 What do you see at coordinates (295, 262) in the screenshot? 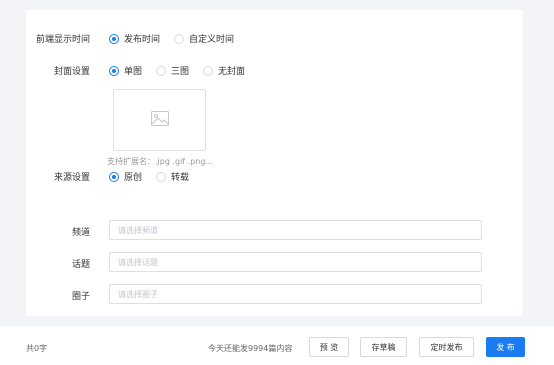
I see `topic-select` at bounding box center [295, 262].